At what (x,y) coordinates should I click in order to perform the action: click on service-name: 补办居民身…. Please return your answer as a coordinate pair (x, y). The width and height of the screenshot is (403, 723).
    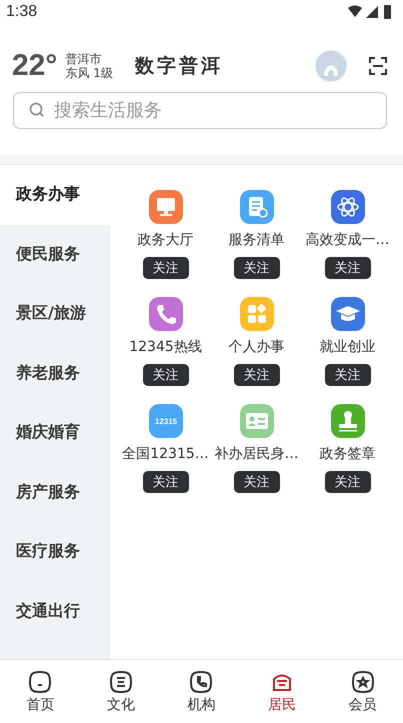
    Looking at the image, I should click on (256, 454).